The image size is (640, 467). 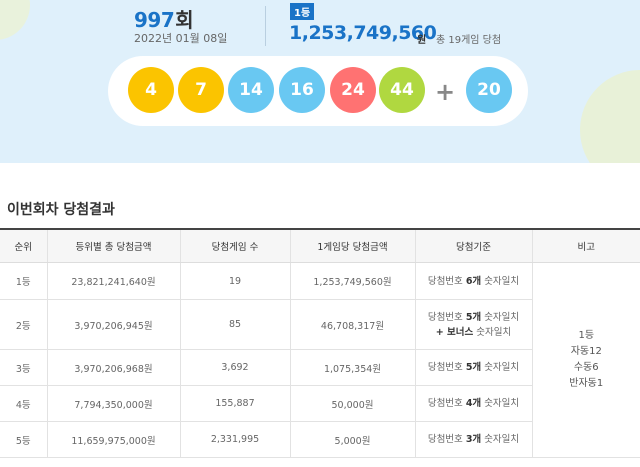 What do you see at coordinates (234, 367) in the screenshot?
I see `winning-games-cell: 3,692` at bounding box center [234, 367].